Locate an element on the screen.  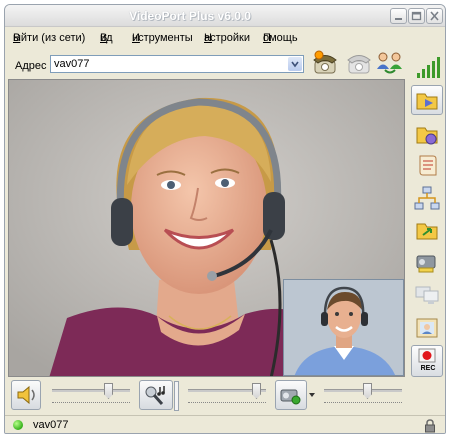
camera-slider is located at coordinates (363, 395).